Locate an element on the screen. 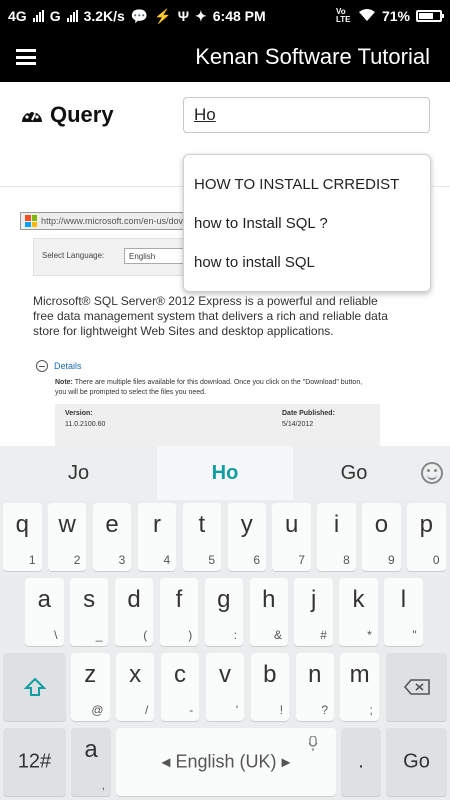 The image size is (450, 800). app-title: Kenan Software Tutorial is located at coordinates (312, 56).